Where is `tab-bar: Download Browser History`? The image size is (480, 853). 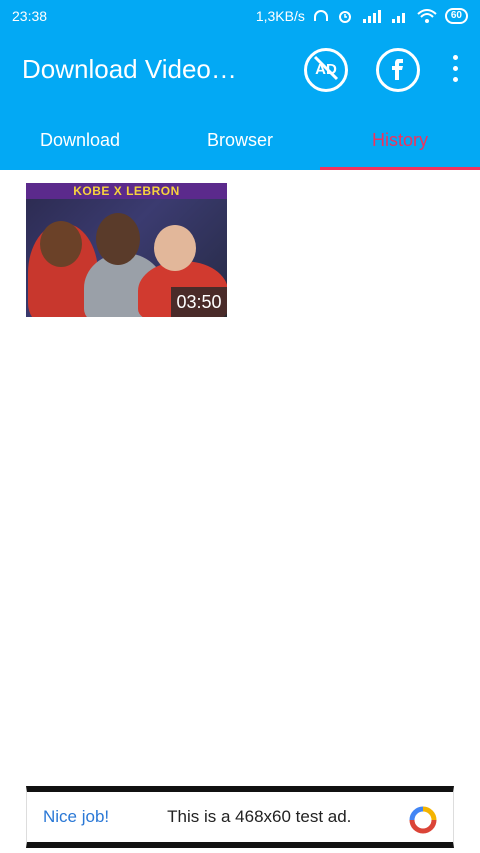 tab-bar: Download Browser History is located at coordinates (240, 140).